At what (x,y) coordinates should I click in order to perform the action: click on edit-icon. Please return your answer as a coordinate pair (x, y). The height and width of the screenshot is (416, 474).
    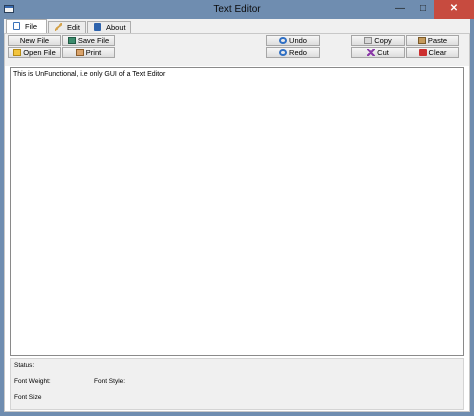
    Looking at the image, I should click on (58, 27).